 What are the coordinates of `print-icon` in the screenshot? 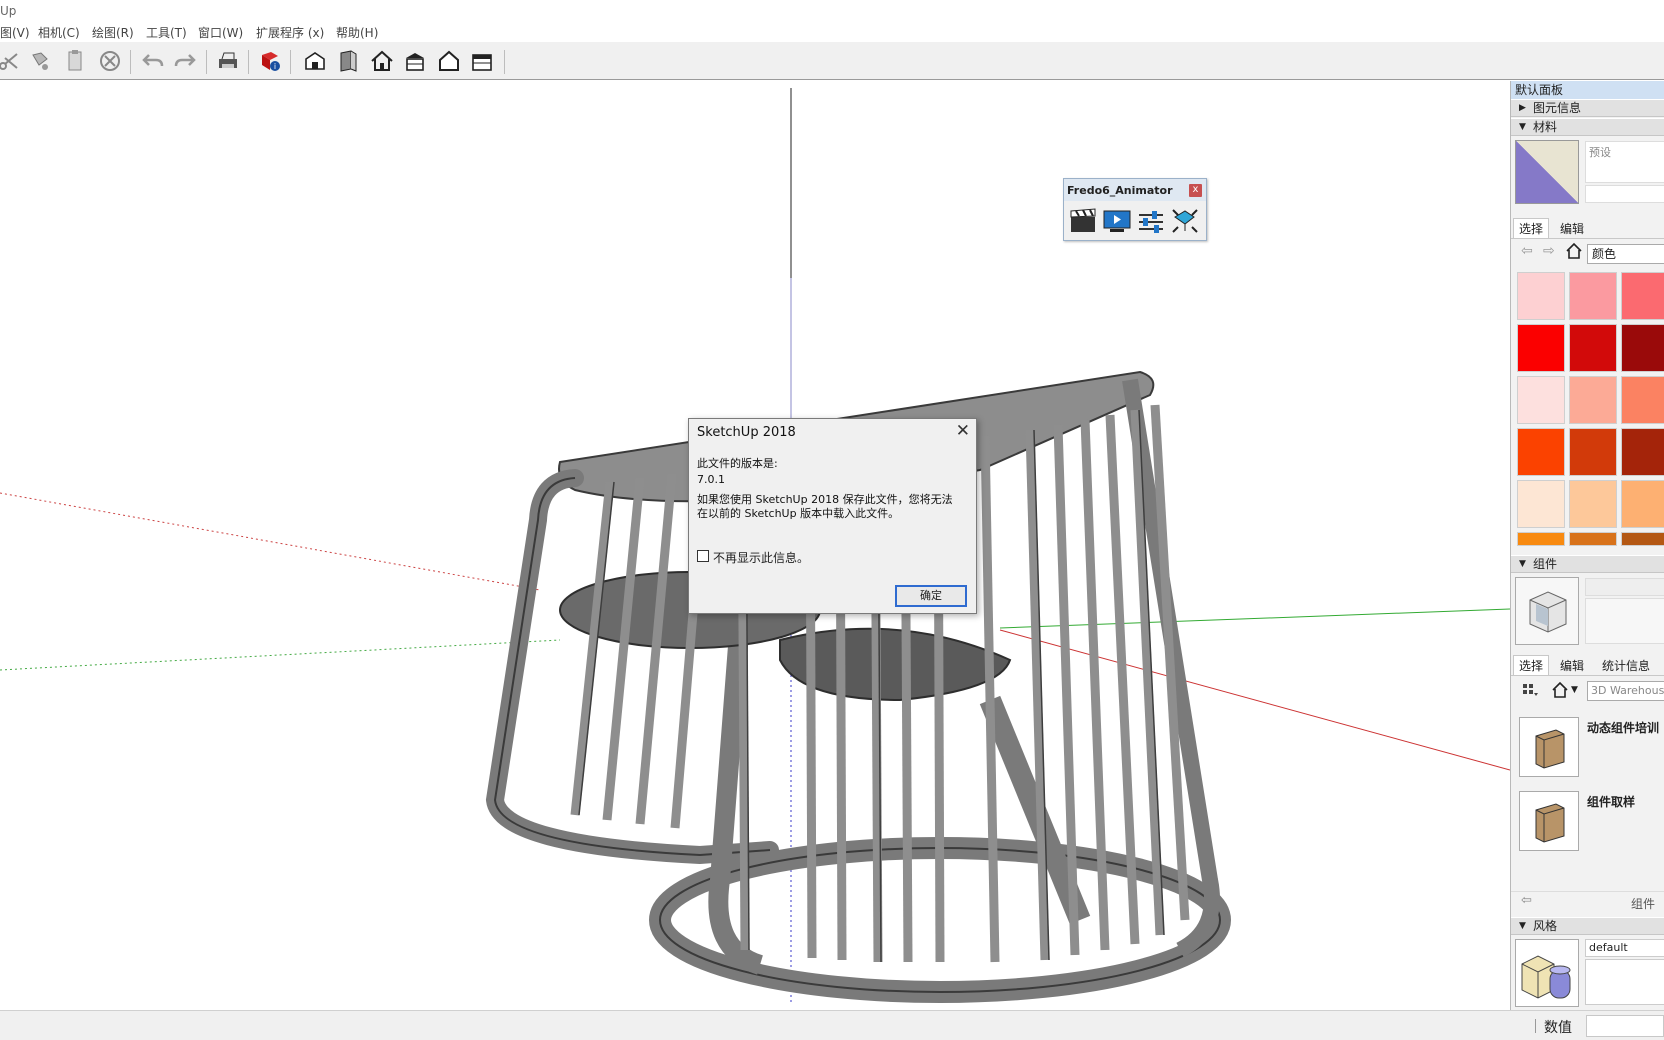 It's located at (228, 61).